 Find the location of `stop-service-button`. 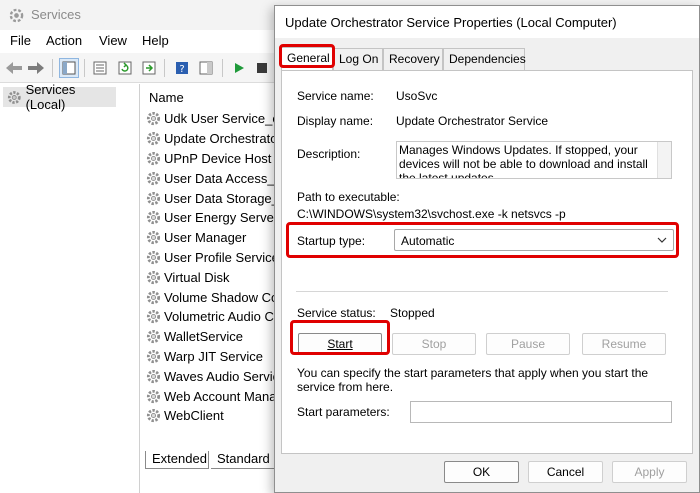

stop-service-button is located at coordinates (262, 68).